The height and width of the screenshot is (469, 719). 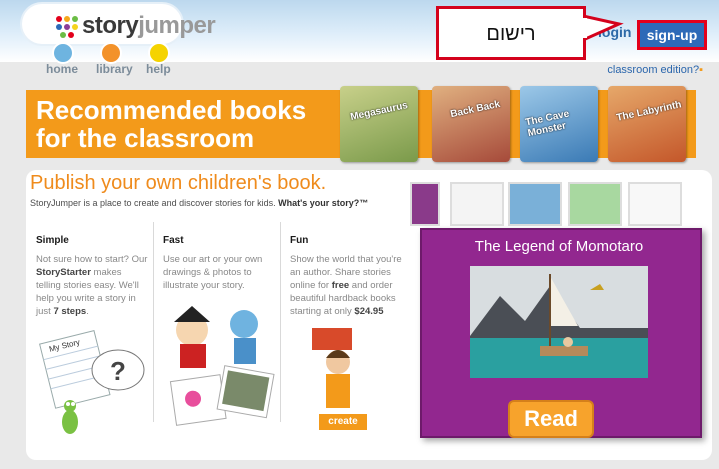 What do you see at coordinates (551, 419) in the screenshot?
I see `read-button: Read` at bounding box center [551, 419].